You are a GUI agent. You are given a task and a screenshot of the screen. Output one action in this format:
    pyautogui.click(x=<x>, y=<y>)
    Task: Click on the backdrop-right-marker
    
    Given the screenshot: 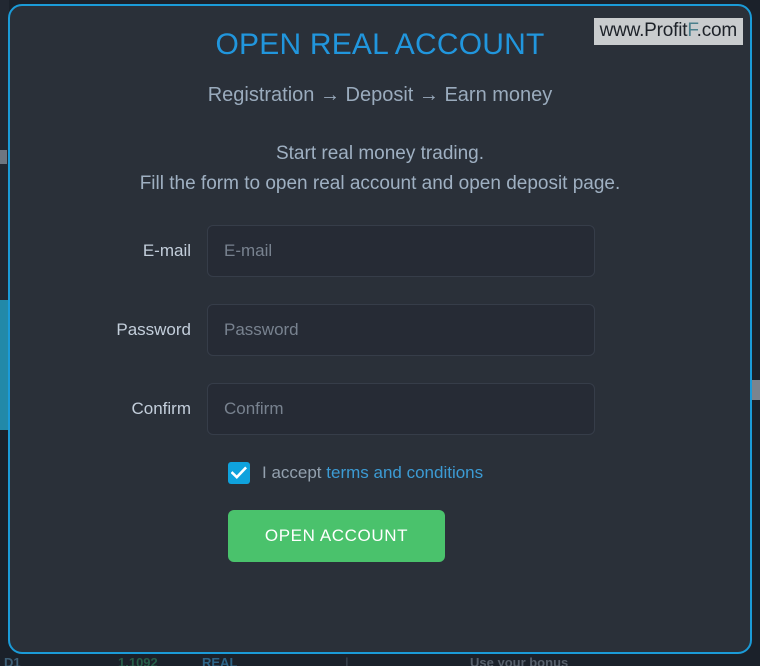 What is the action you would take?
    pyautogui.click(x=756, y=390)
    